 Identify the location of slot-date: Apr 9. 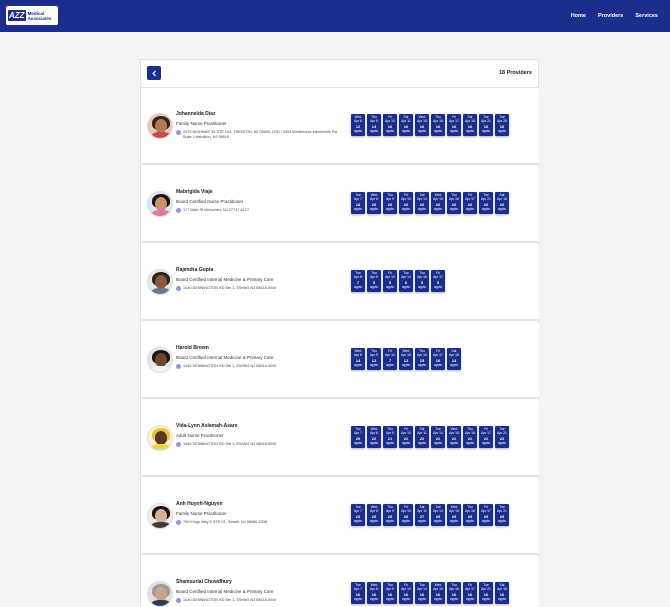
(390, 199).